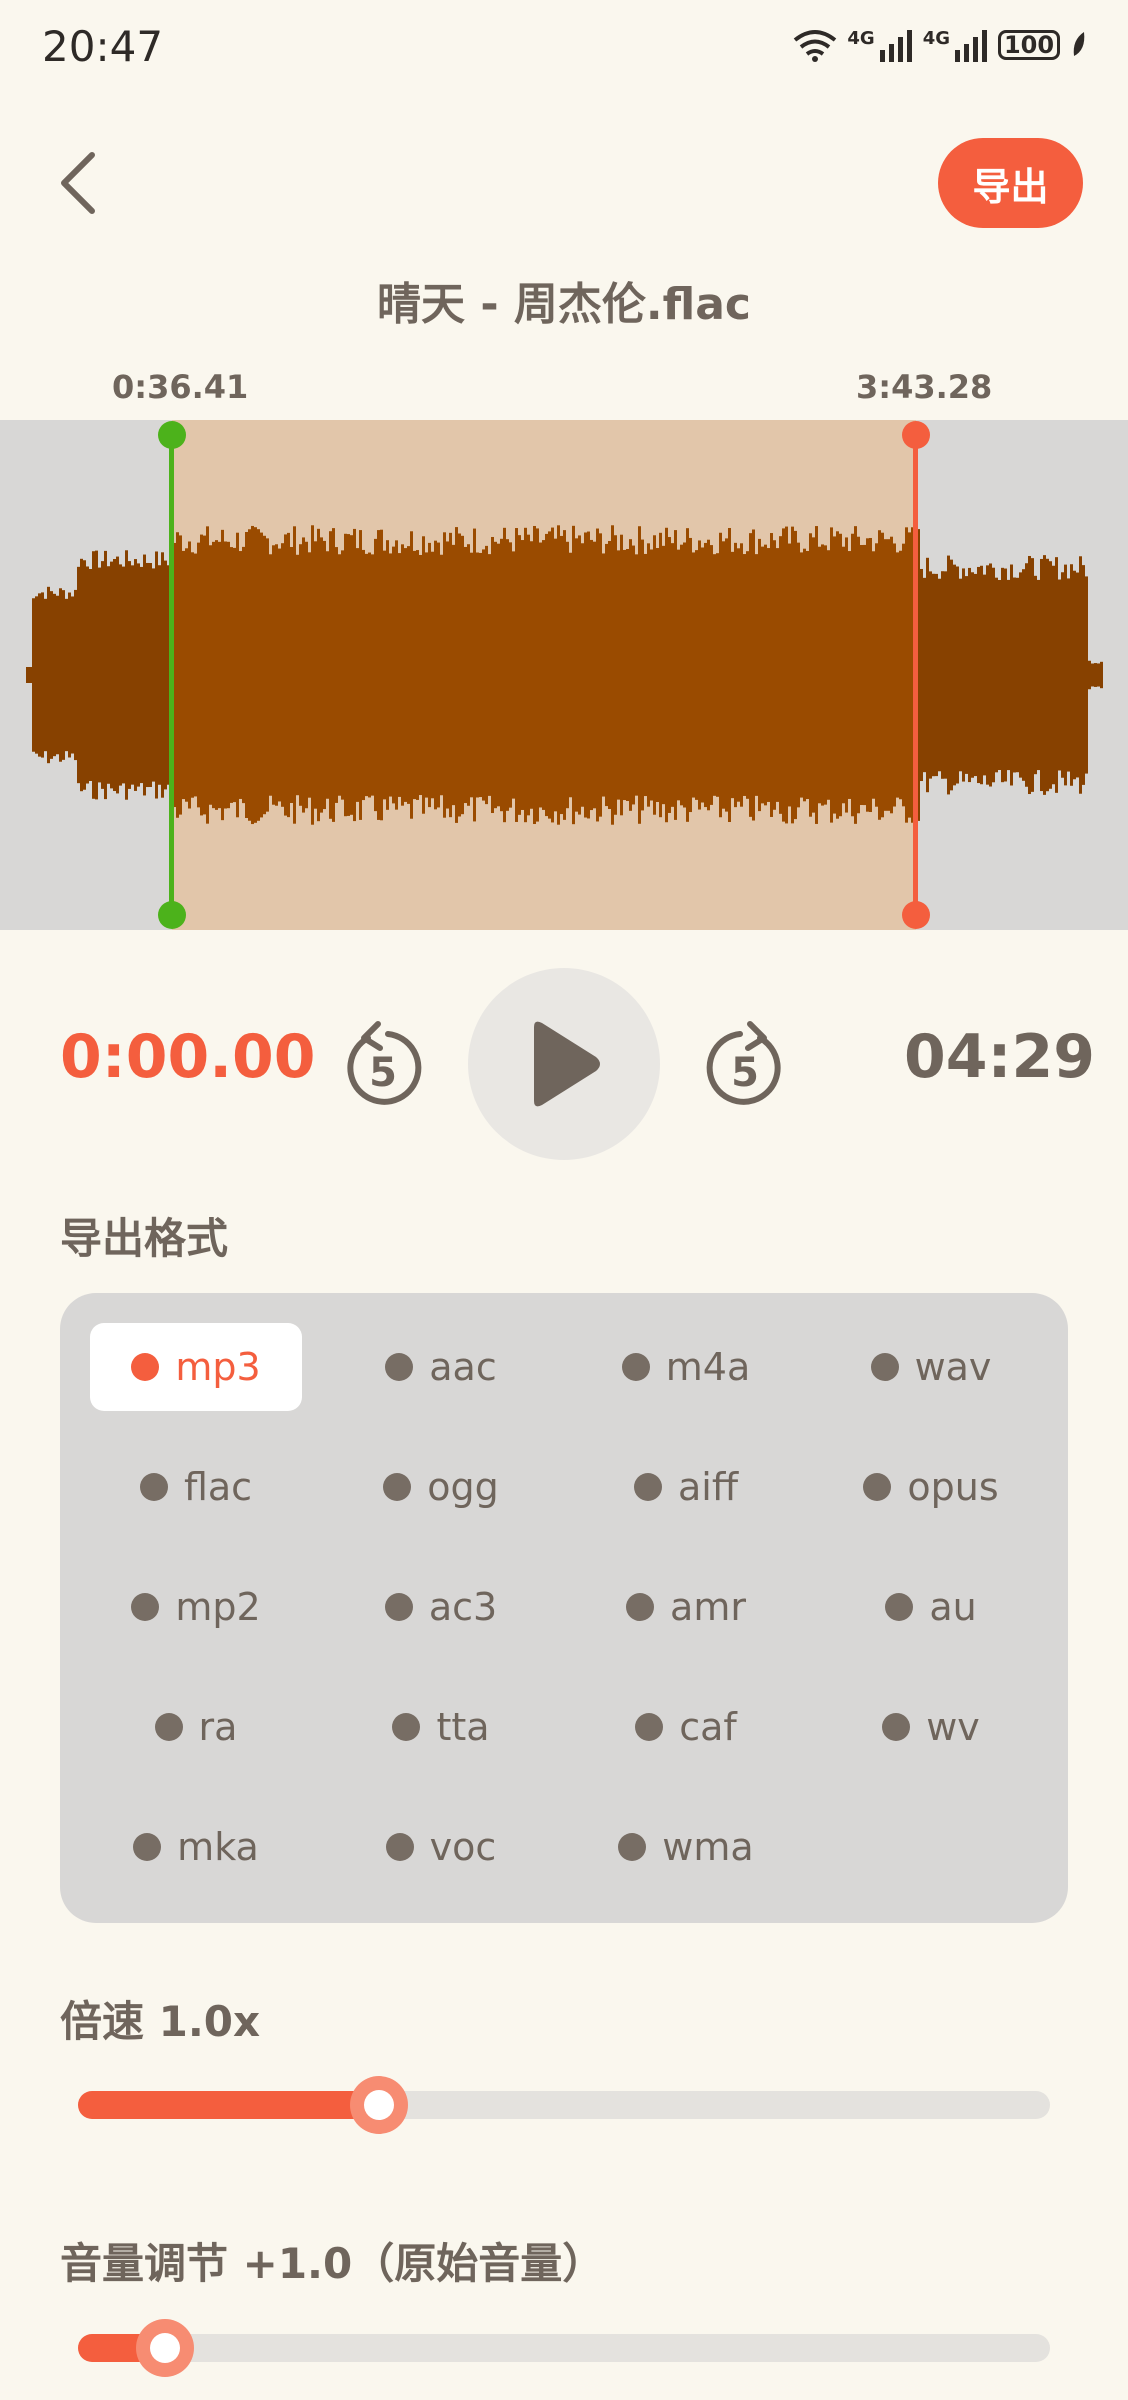  I want to click on trim-start-knob-top, so click(172, 435).